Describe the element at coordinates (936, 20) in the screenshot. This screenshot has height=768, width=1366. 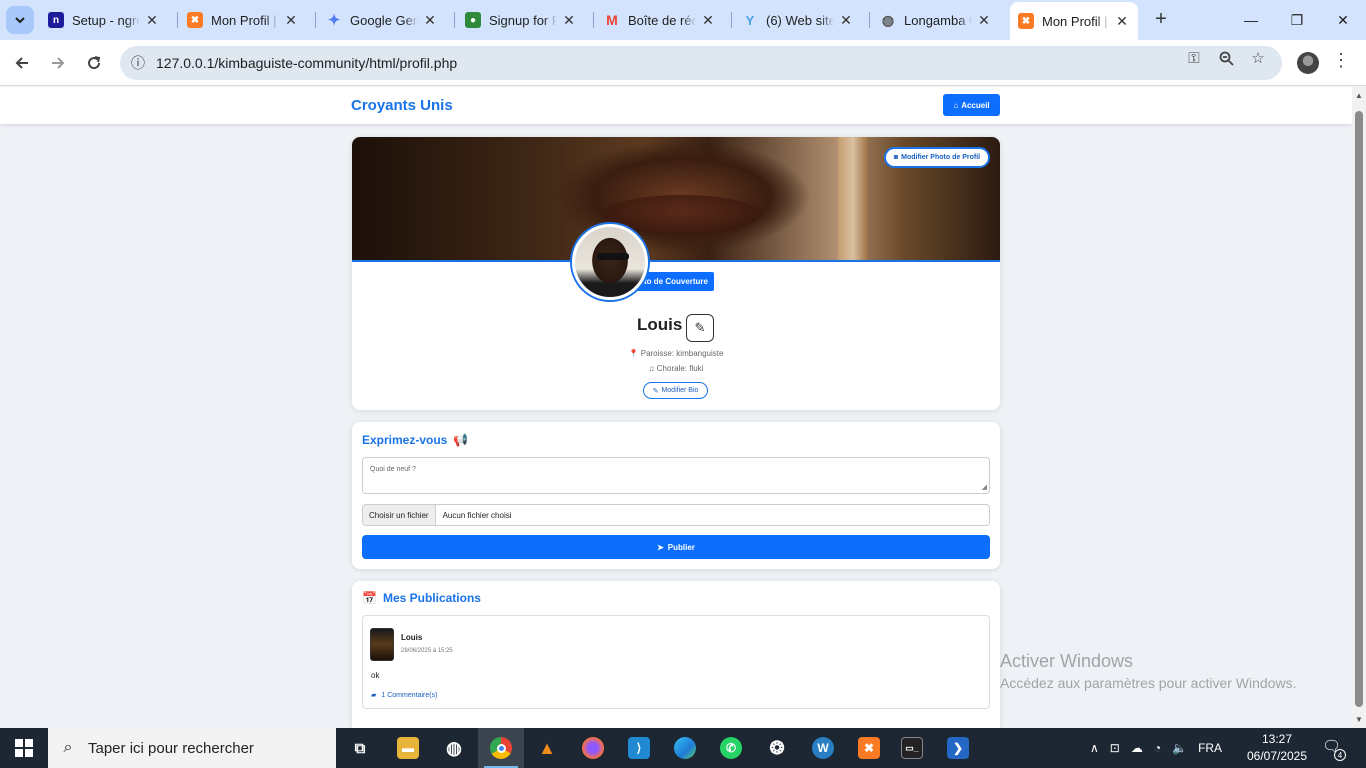
I see `tab-longamba: ◍ Longamba C ✕` at that location.